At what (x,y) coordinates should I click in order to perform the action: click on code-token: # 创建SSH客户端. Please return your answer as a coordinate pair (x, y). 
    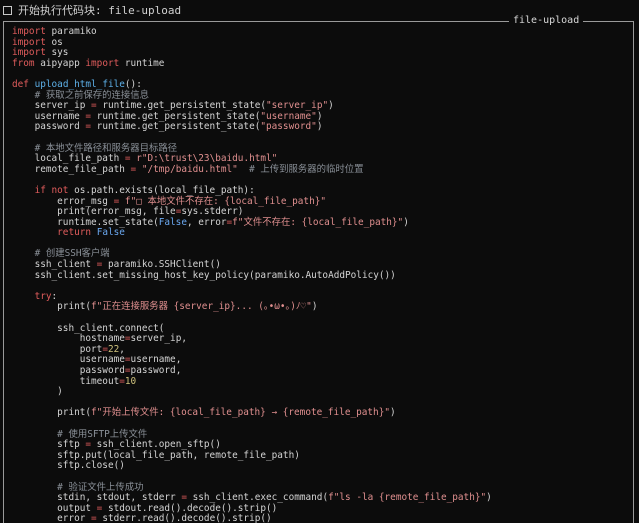
    Looking at the image, I should click on (72, 254).